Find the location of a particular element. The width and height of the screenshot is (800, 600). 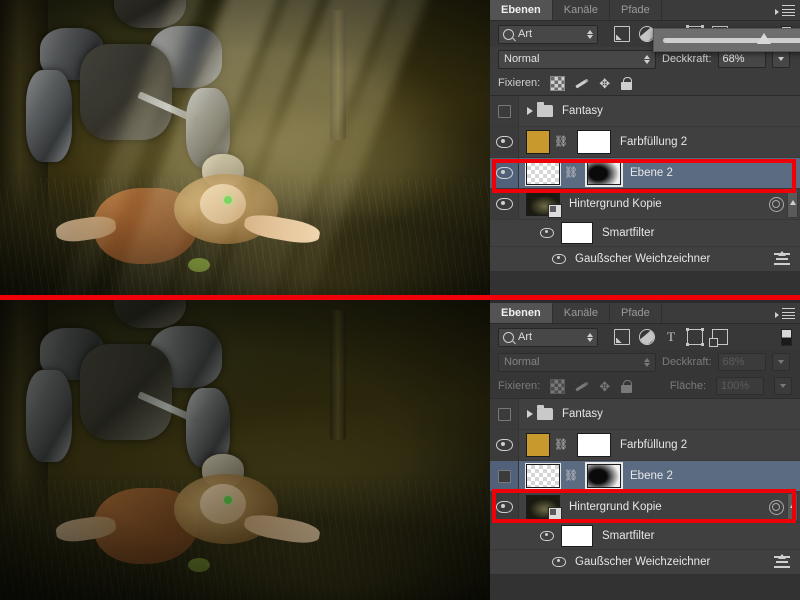

lock-label: Fixieren: is located at coordinates (519, 386).